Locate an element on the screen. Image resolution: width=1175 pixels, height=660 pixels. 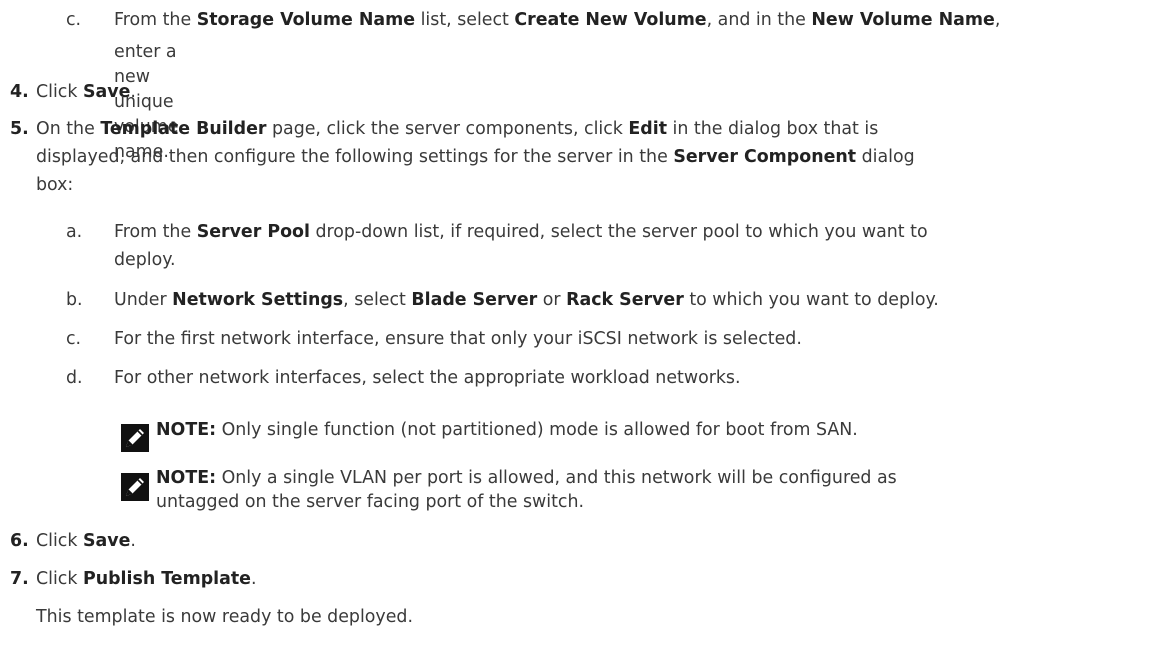
bold-term: Create New Volume is located at coordinates (610, 20).